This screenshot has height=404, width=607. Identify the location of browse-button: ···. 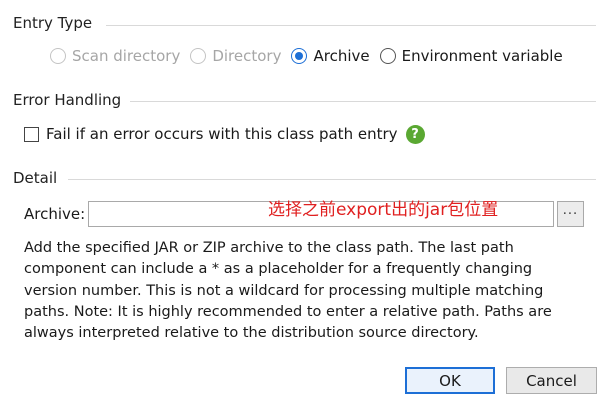
(570, 214).